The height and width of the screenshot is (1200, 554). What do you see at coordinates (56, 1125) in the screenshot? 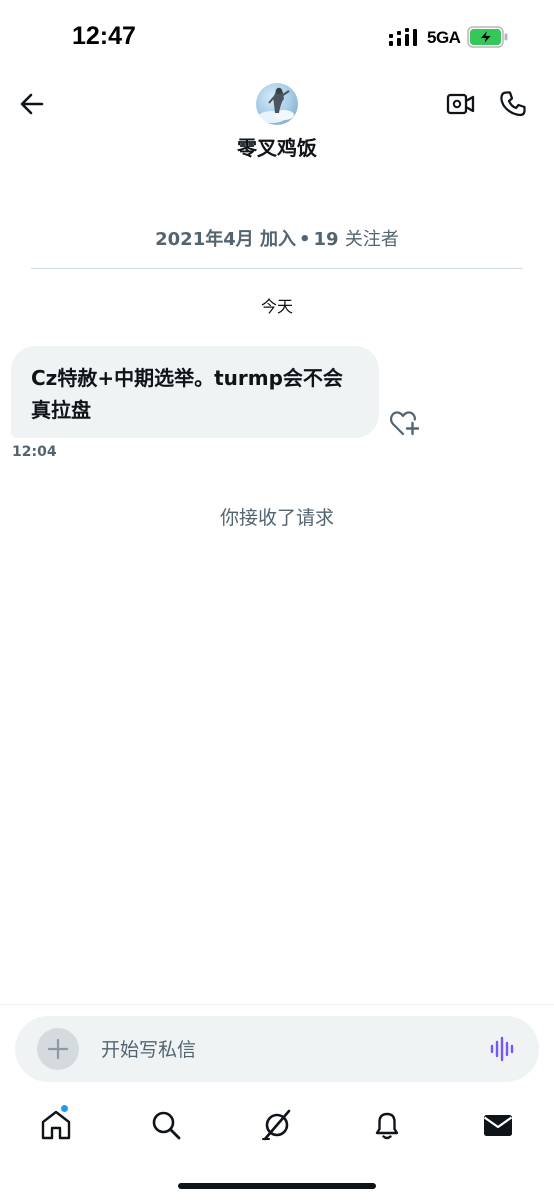
I see `home-icon` at bounding box center [56, 1125].